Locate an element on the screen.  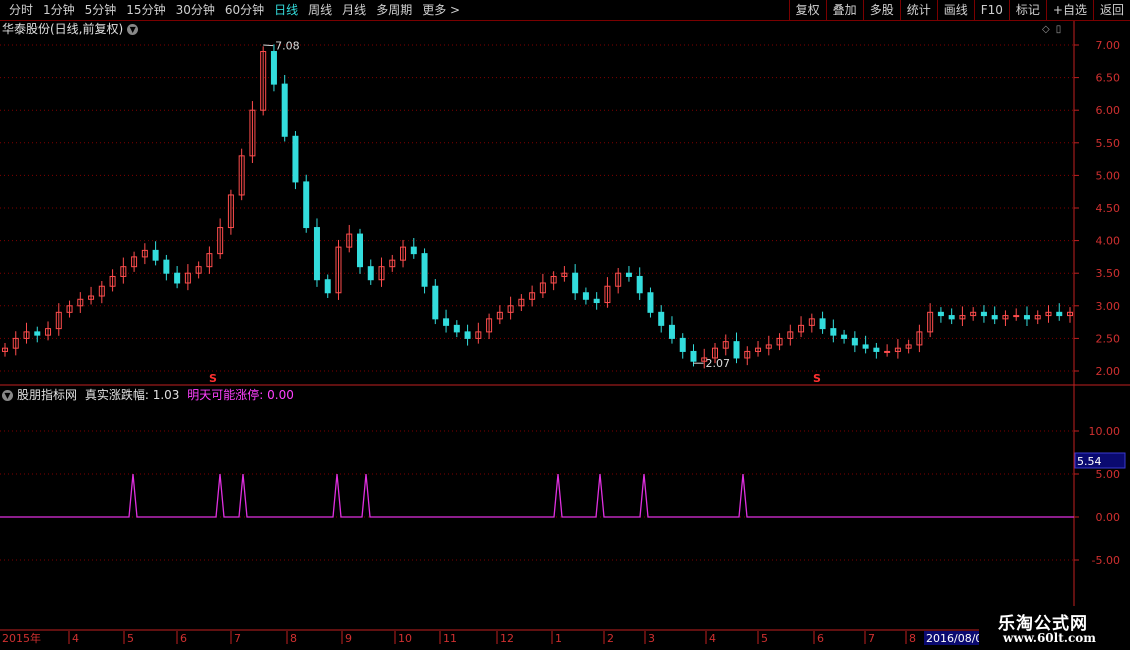
high-marker-line is located at coordinates (268, 45).